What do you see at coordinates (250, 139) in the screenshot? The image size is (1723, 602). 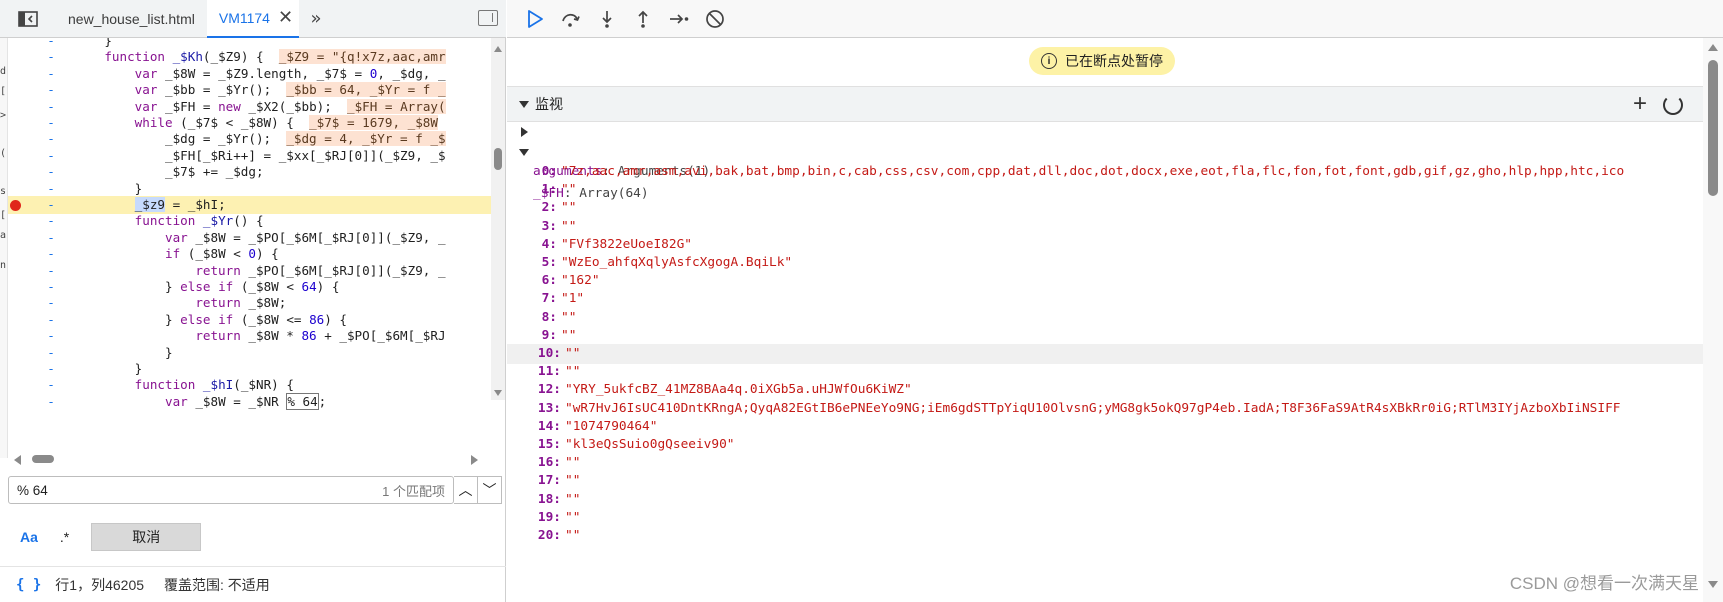 I see `code-line: - _$dg = _$Yr(); _$dg = 4, _$Yr = f _$` at bounding box center [250, 139].